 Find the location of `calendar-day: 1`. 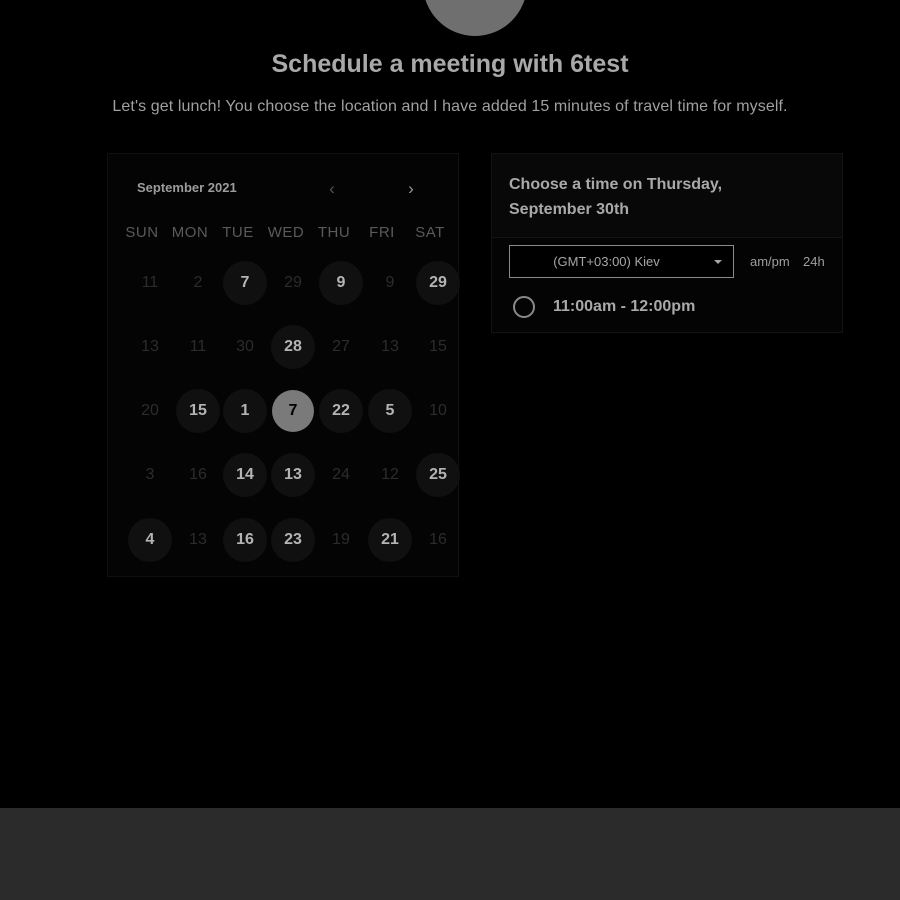

calendar-day: 1 is located at coordinates (245, 411).